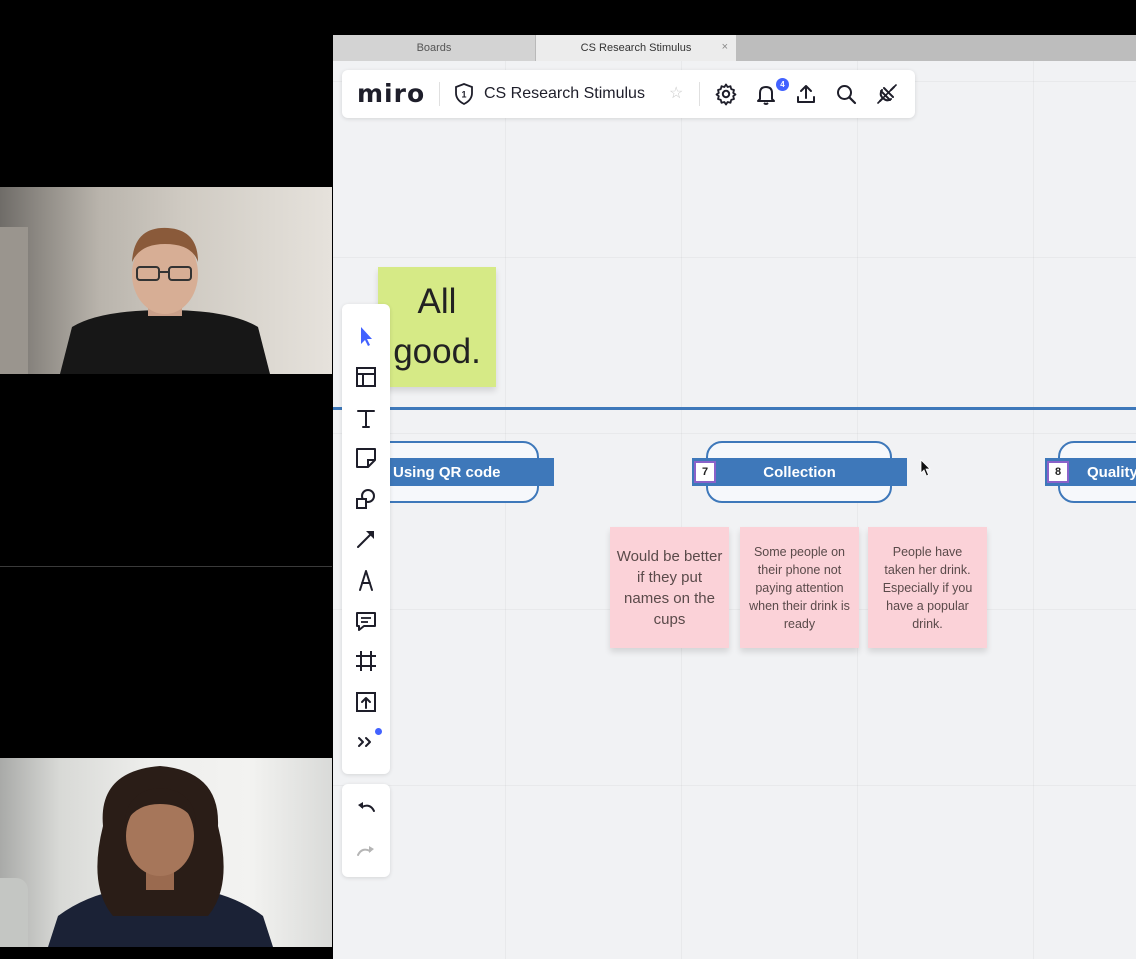 This screenshot has width=1136, height=959. I want to click on notifications-bell-icon, so click(766, 94).